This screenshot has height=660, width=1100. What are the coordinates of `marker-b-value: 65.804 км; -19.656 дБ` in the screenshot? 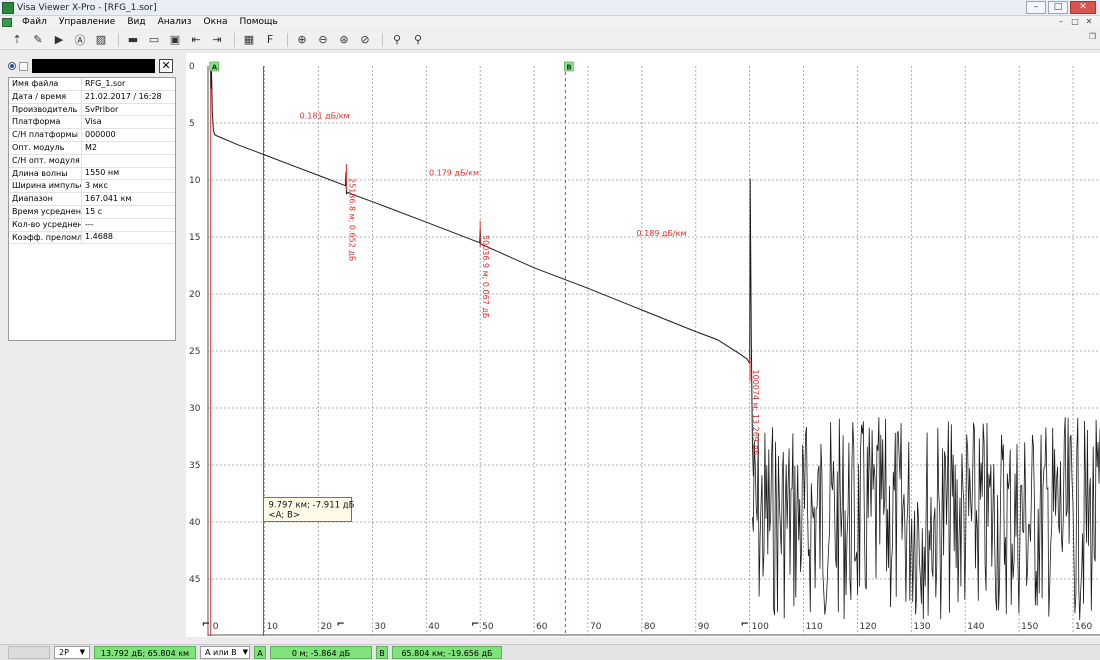 It's located at (447, 652).